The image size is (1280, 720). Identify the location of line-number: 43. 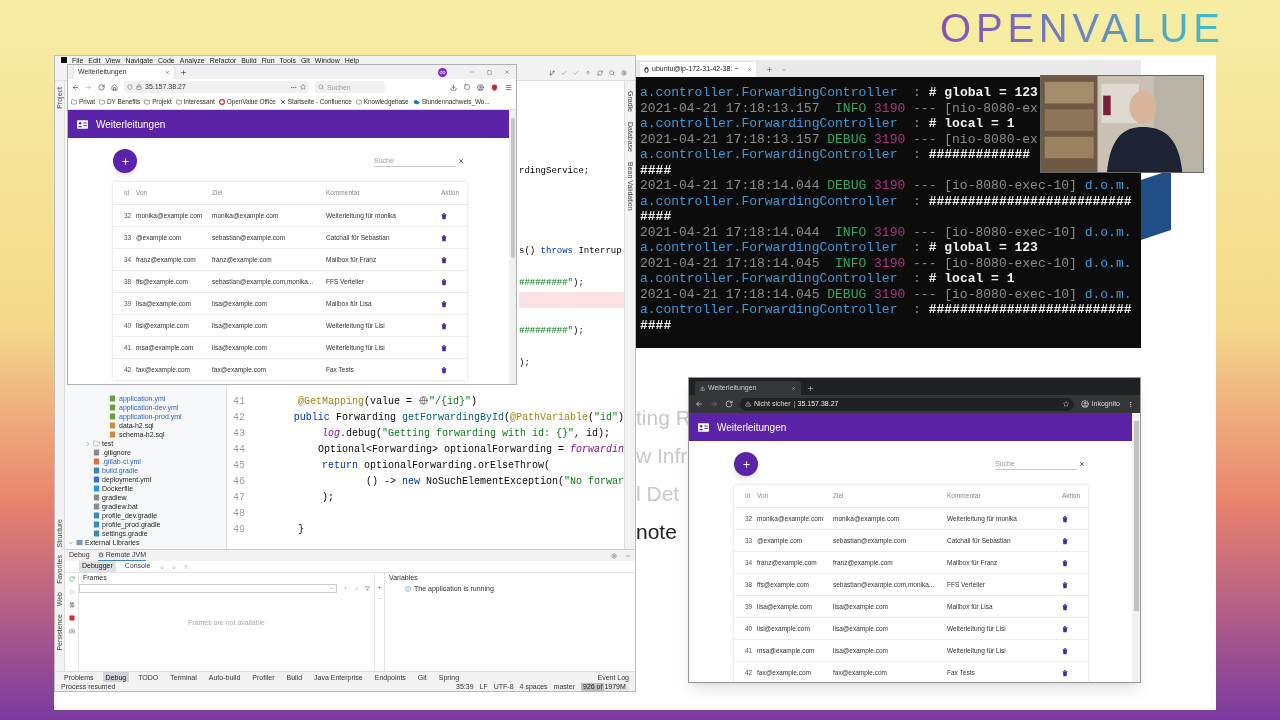
(239, 433).